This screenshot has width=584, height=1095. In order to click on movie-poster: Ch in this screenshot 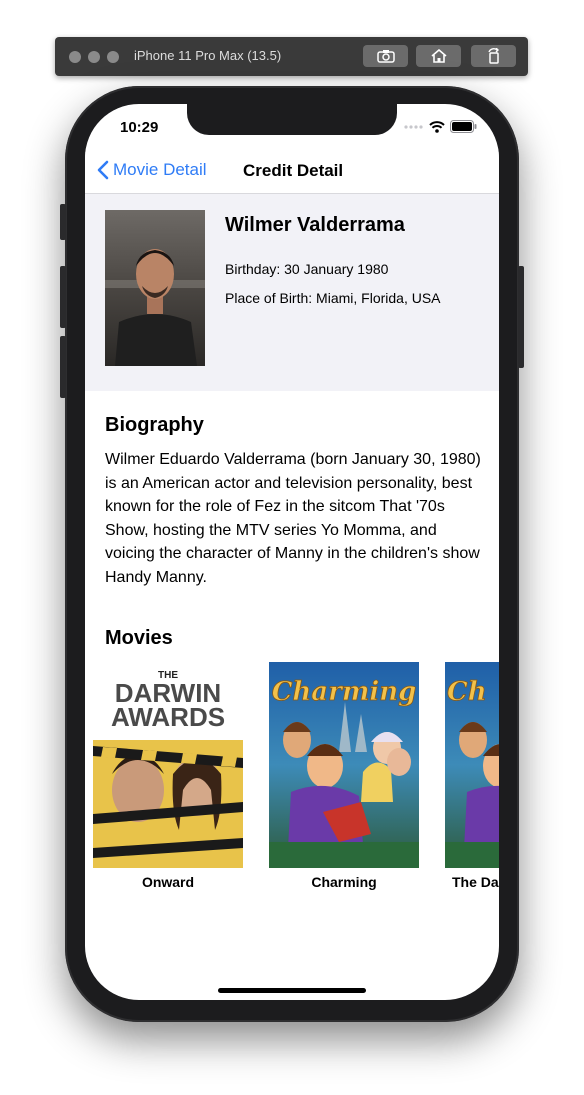, I will do `click(472, 765)`.